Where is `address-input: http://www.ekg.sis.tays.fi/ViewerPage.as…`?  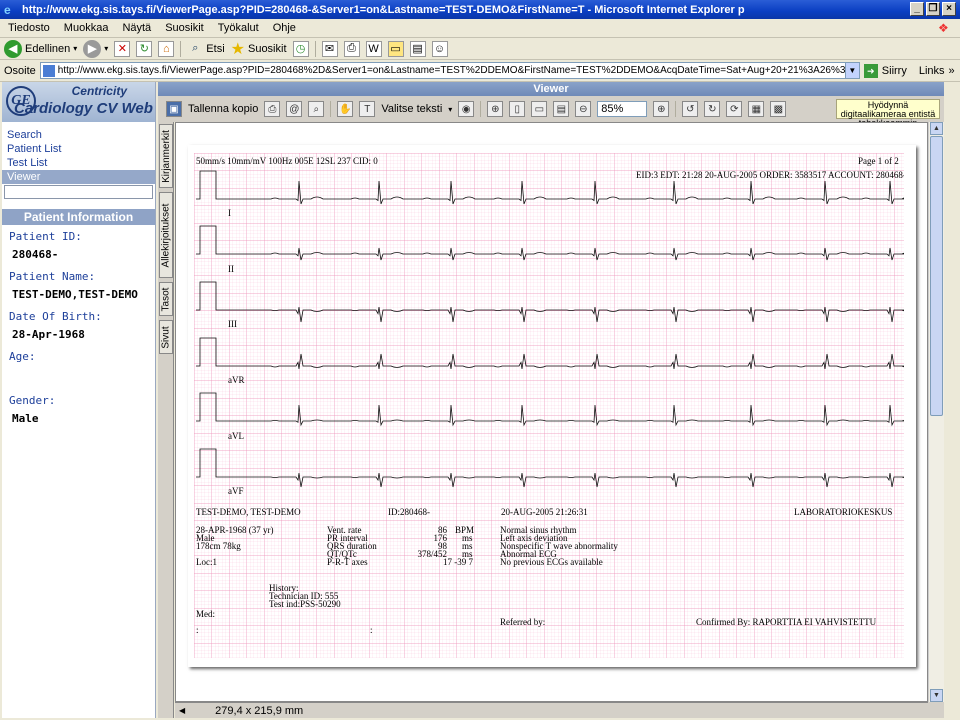
address-input: http://www.ekg.sis.tays.fi/ViewerPage.as… is located at coordinates (449, 70).